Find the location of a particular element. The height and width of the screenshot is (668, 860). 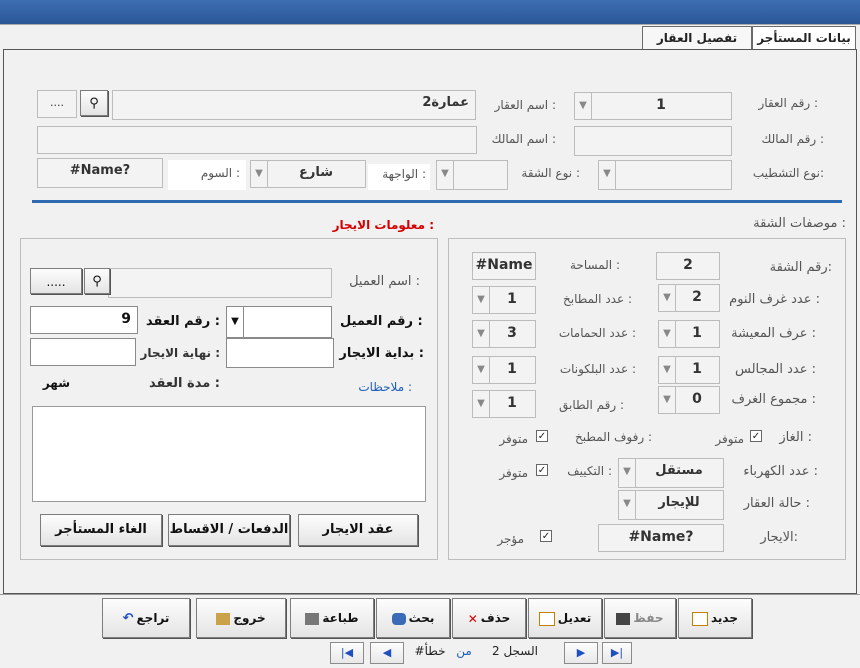

property-status-dropdown: ▼ is located at coordinates (627, 505).